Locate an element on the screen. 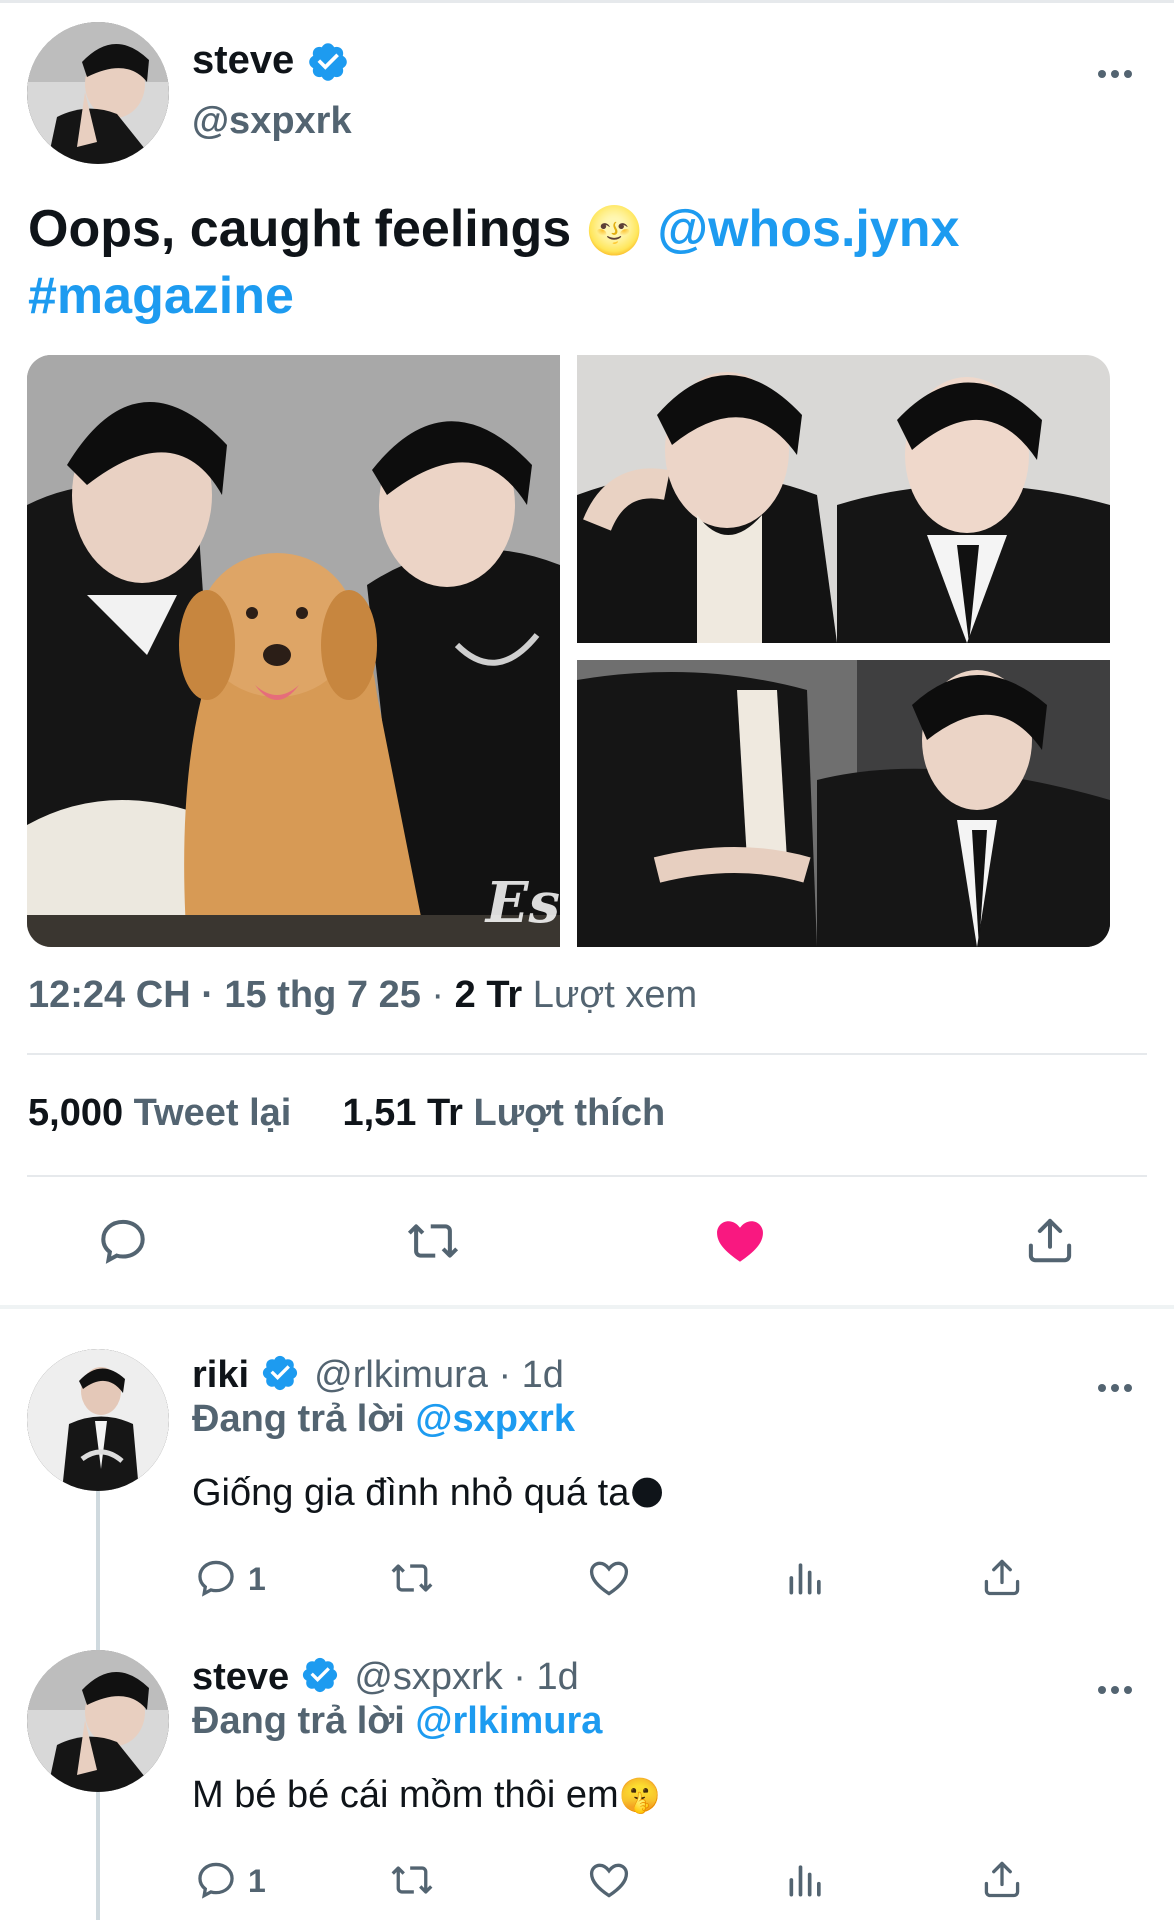  retweets-label: Tweet lại is located at coordinates (212, 1113).